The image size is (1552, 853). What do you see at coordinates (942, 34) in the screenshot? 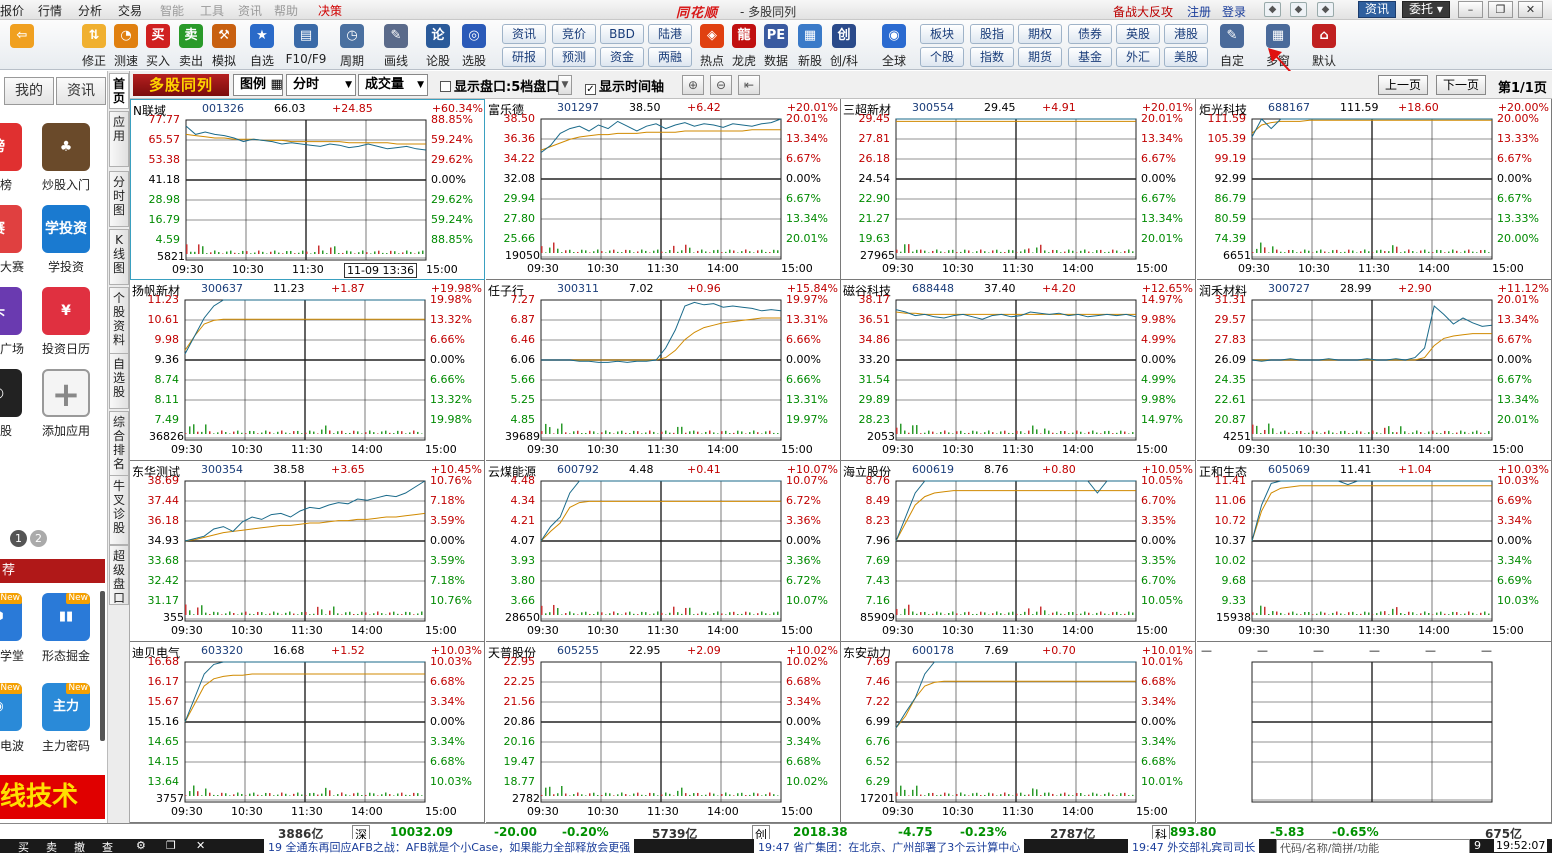
I see `market-板块-button: 板块` at bounding box center [942, 34].